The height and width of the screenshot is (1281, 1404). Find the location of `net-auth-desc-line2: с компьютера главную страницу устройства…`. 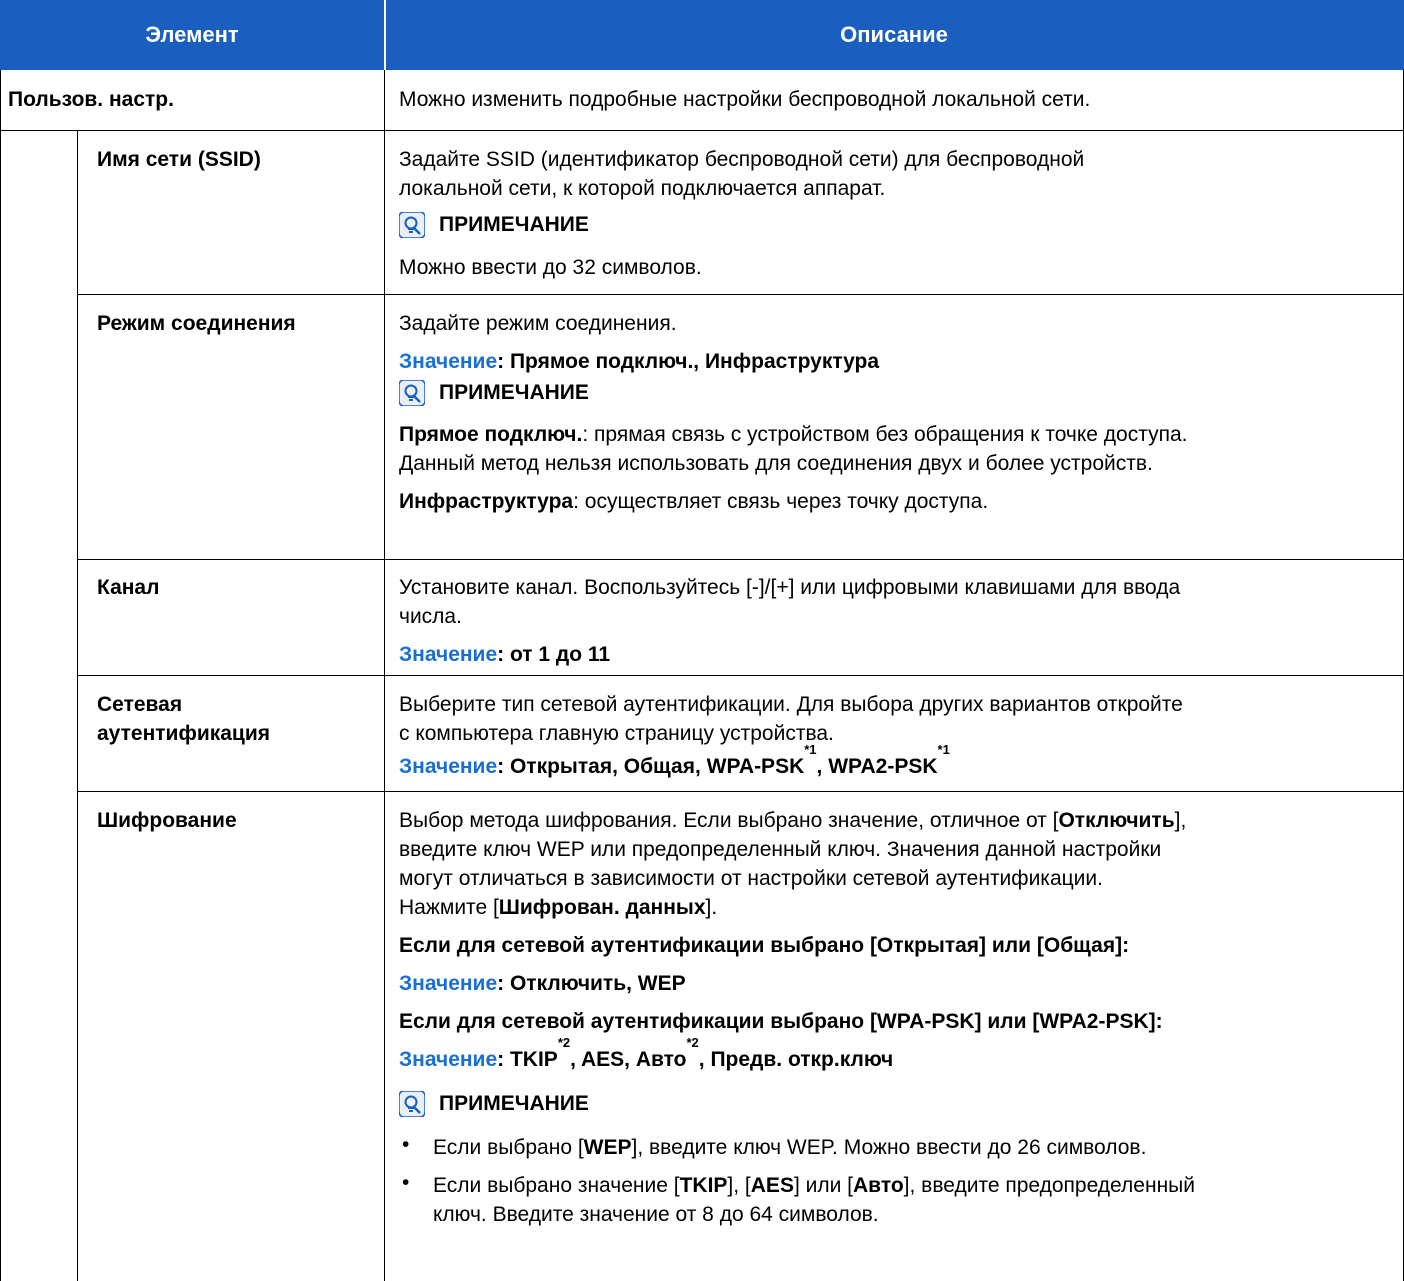

net-auth-desc-line2: с компьютера главную страницу устройства… is located at coordinates (616, 733).